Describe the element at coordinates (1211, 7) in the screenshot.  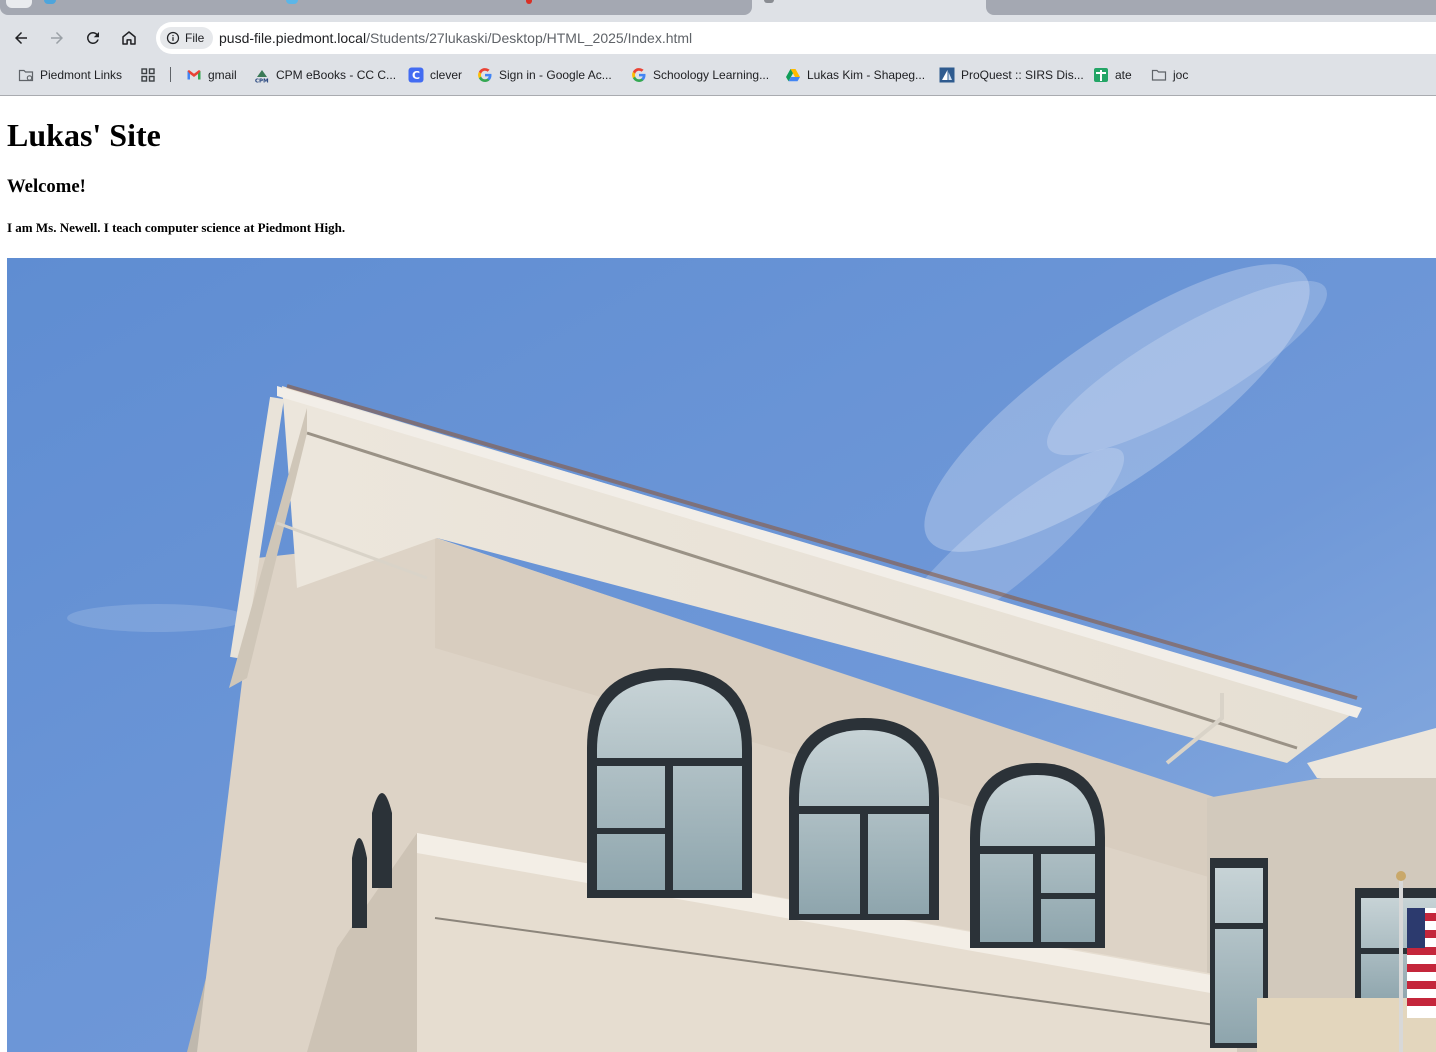
I see `tab-group-right` at that location.